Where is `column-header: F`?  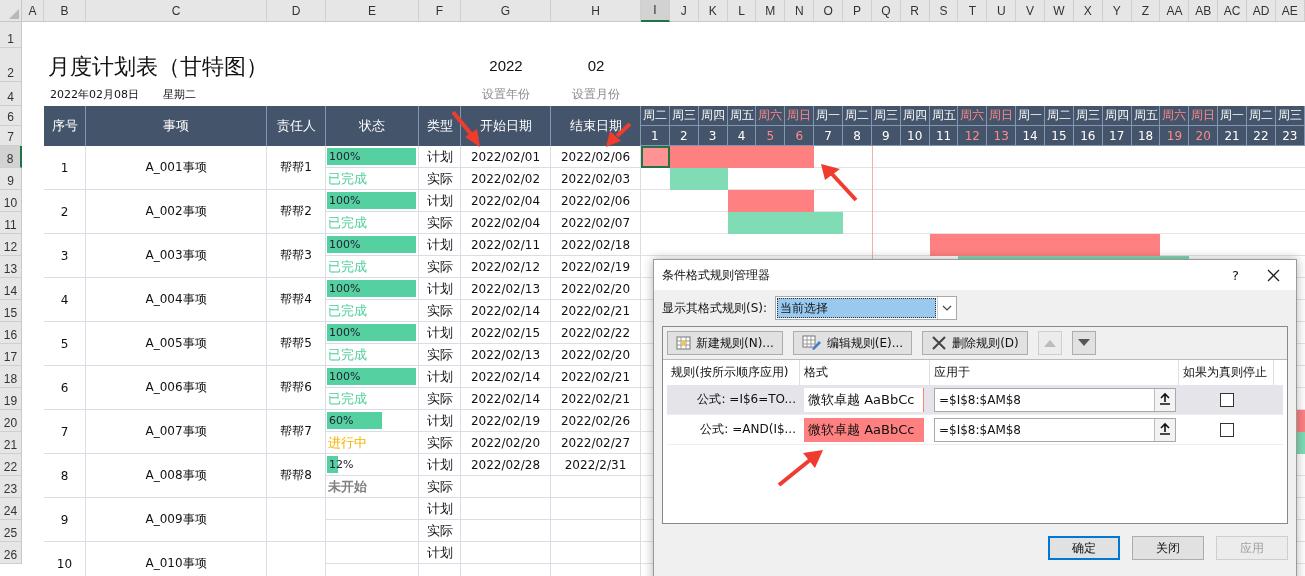
column-header: F is located at coordinates (440, 11).